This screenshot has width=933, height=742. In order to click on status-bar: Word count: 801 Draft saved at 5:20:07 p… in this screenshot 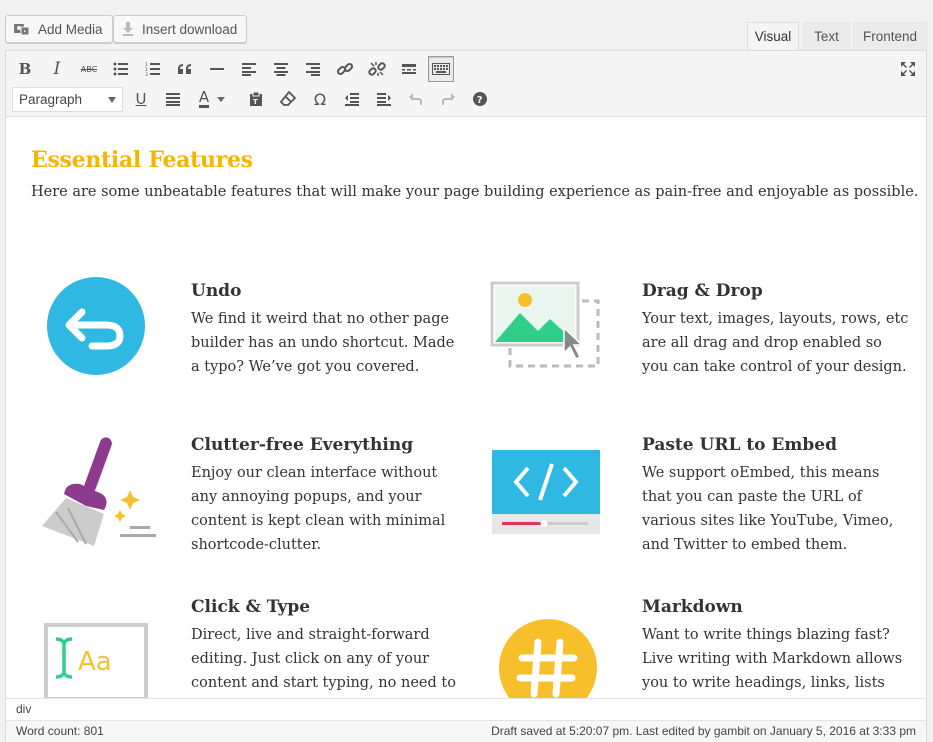, I will do `click(466, 731)`.